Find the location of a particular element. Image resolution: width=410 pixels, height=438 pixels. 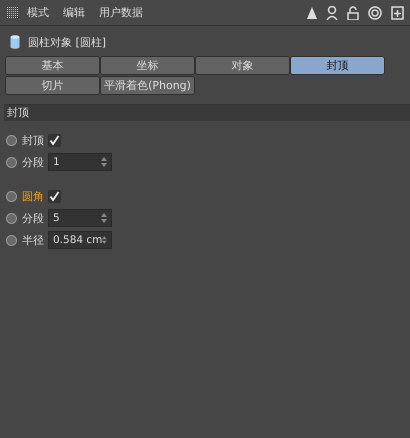

section-header: 封顶 is located at coordinates (207, 112).